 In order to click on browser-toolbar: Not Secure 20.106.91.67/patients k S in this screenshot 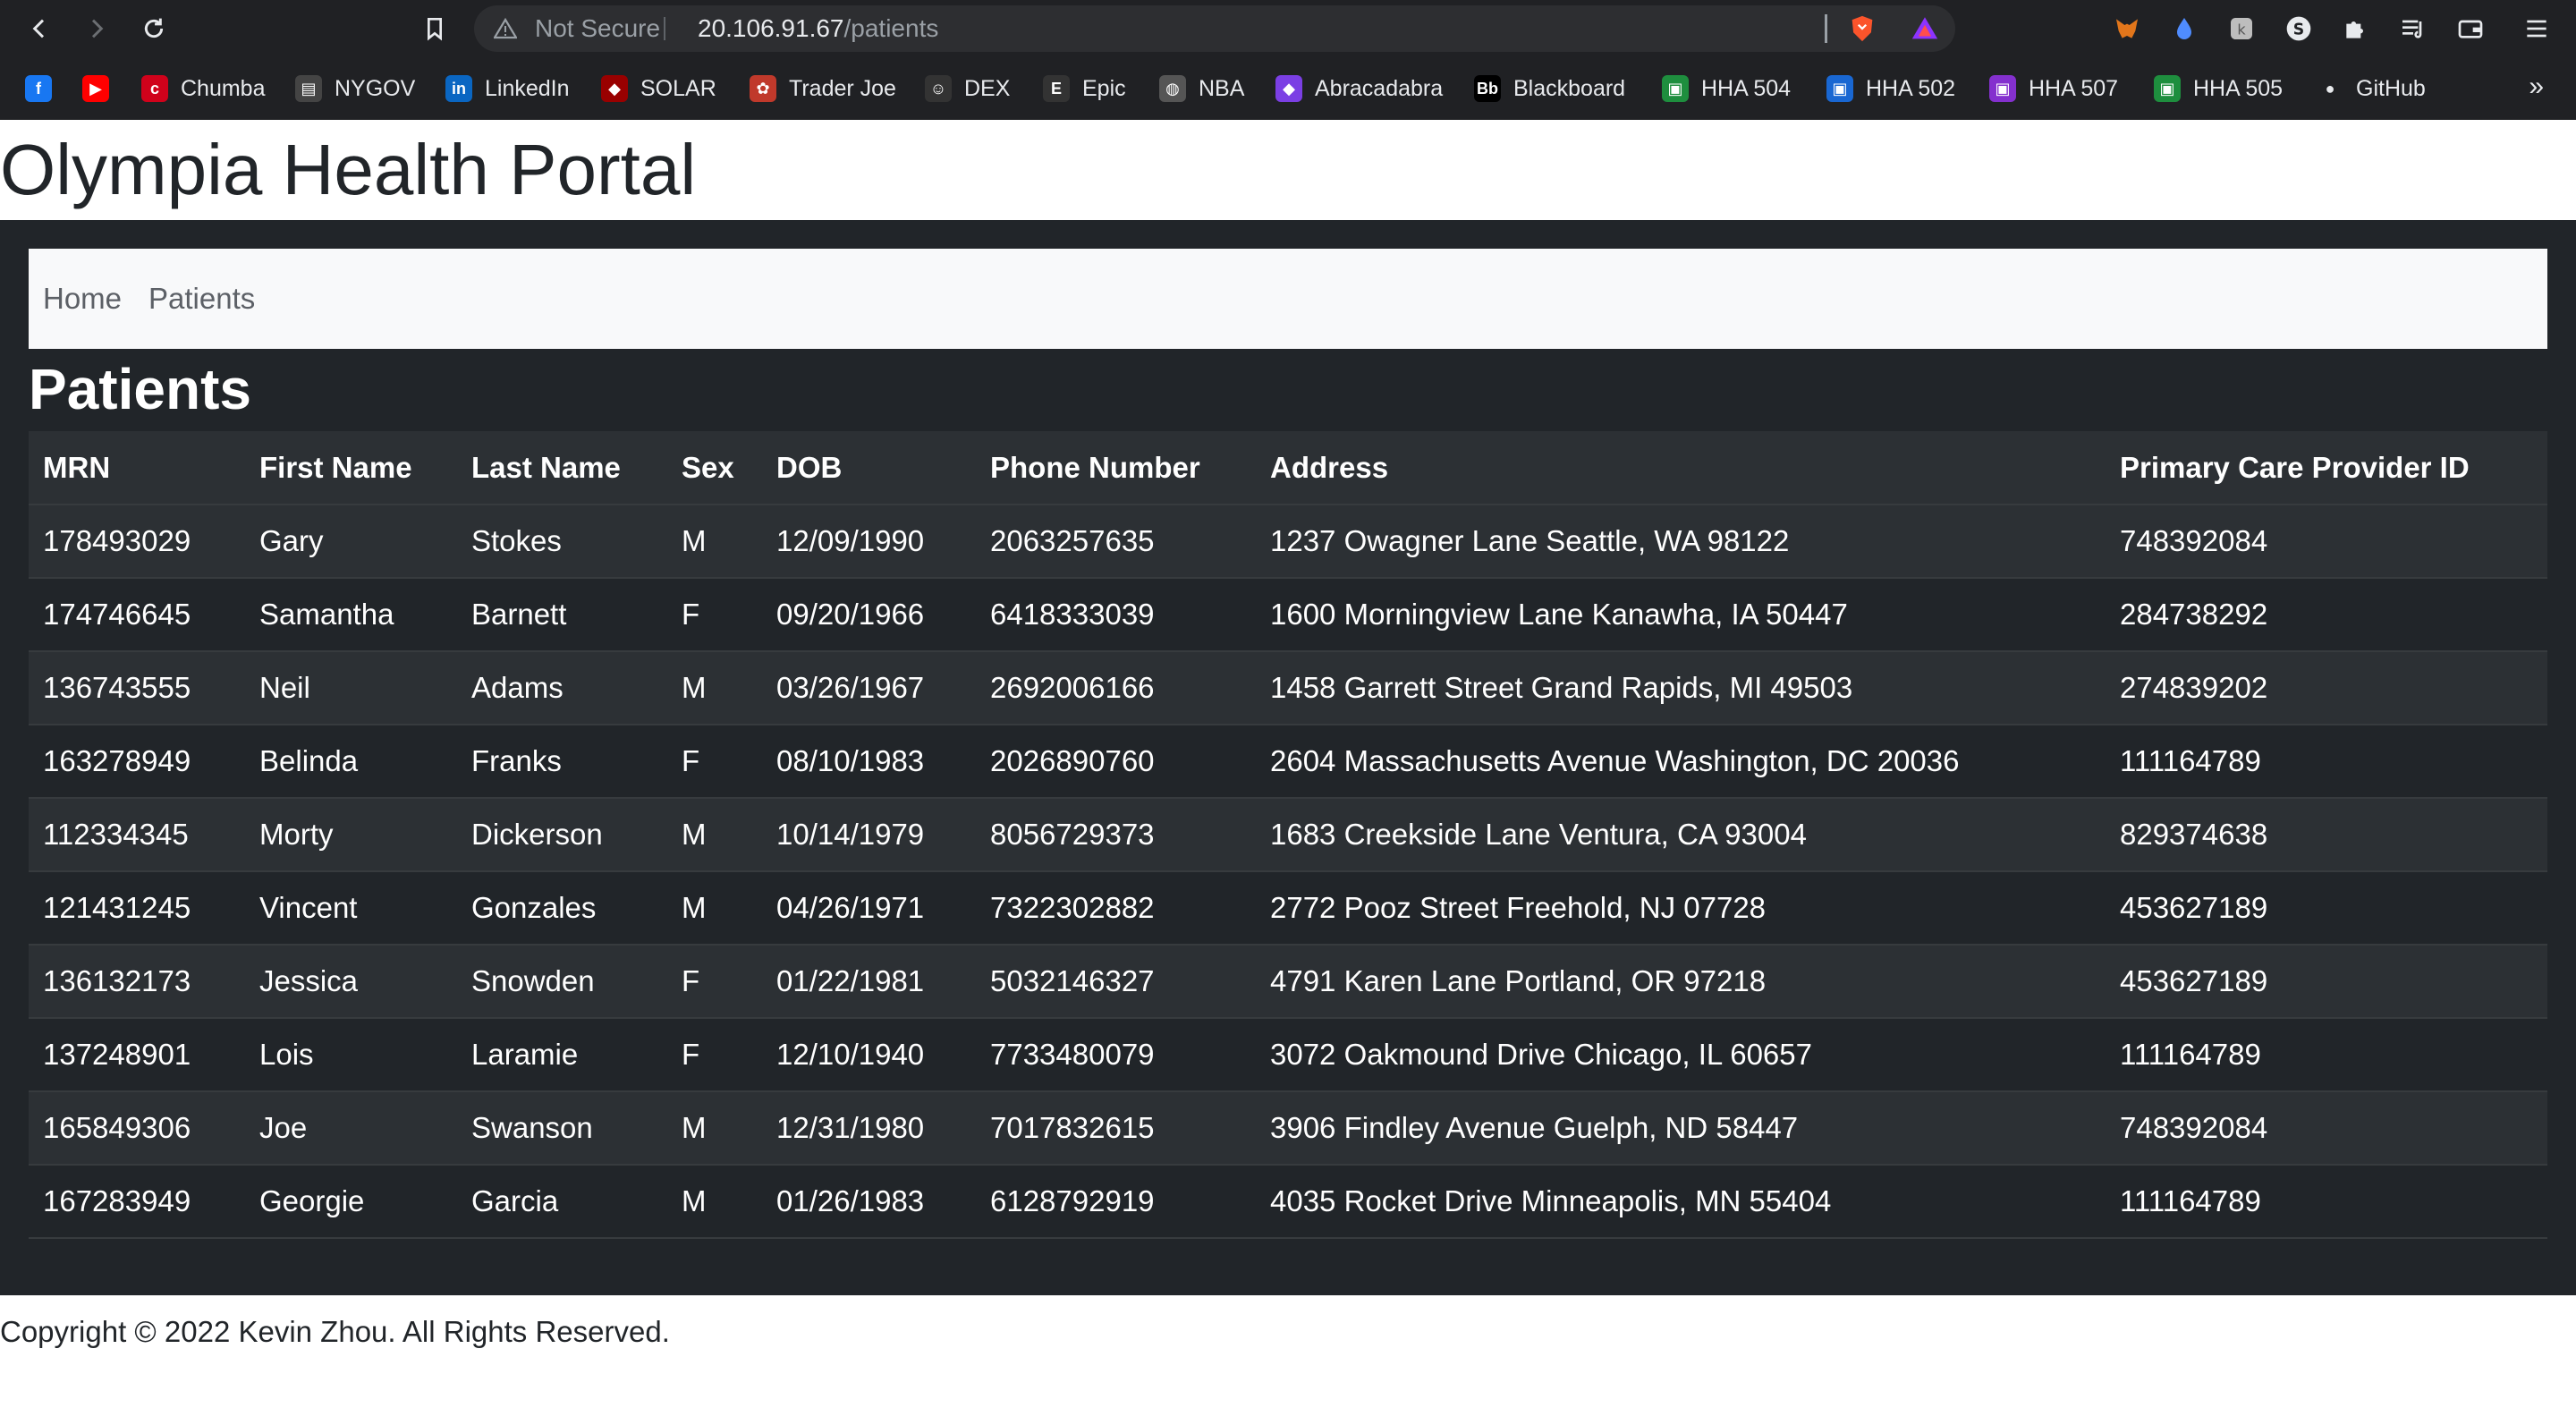, I will do `click(1288, 28)`.